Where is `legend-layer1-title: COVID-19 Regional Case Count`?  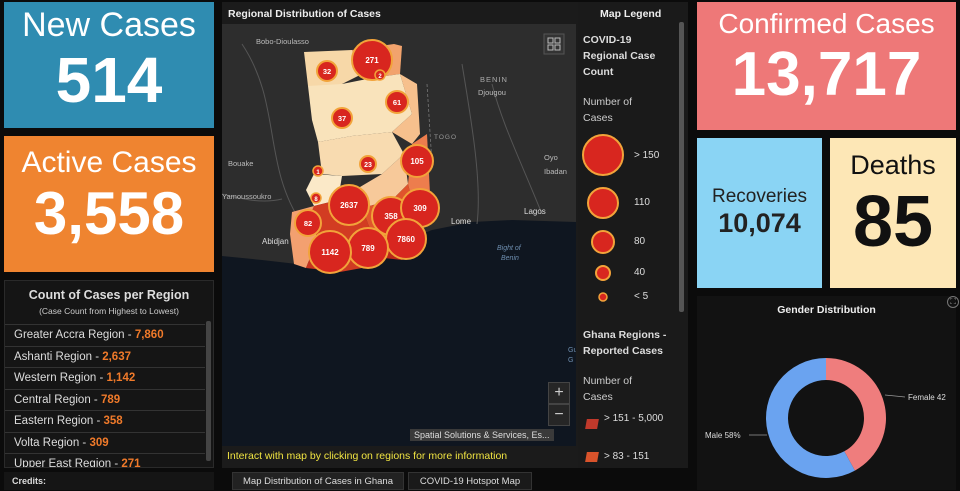
legend-layer1-title: COVID-19 Regional Case Count is located at coordinates (619, 56).